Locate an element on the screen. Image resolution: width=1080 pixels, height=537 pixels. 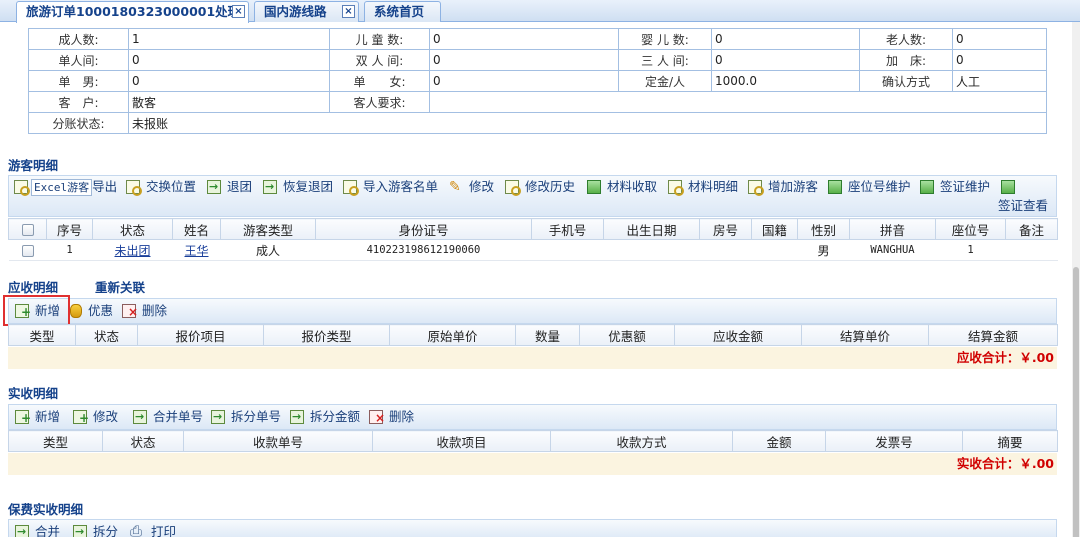
info-label: 三 人 间: is located at coordinates (665, 60).